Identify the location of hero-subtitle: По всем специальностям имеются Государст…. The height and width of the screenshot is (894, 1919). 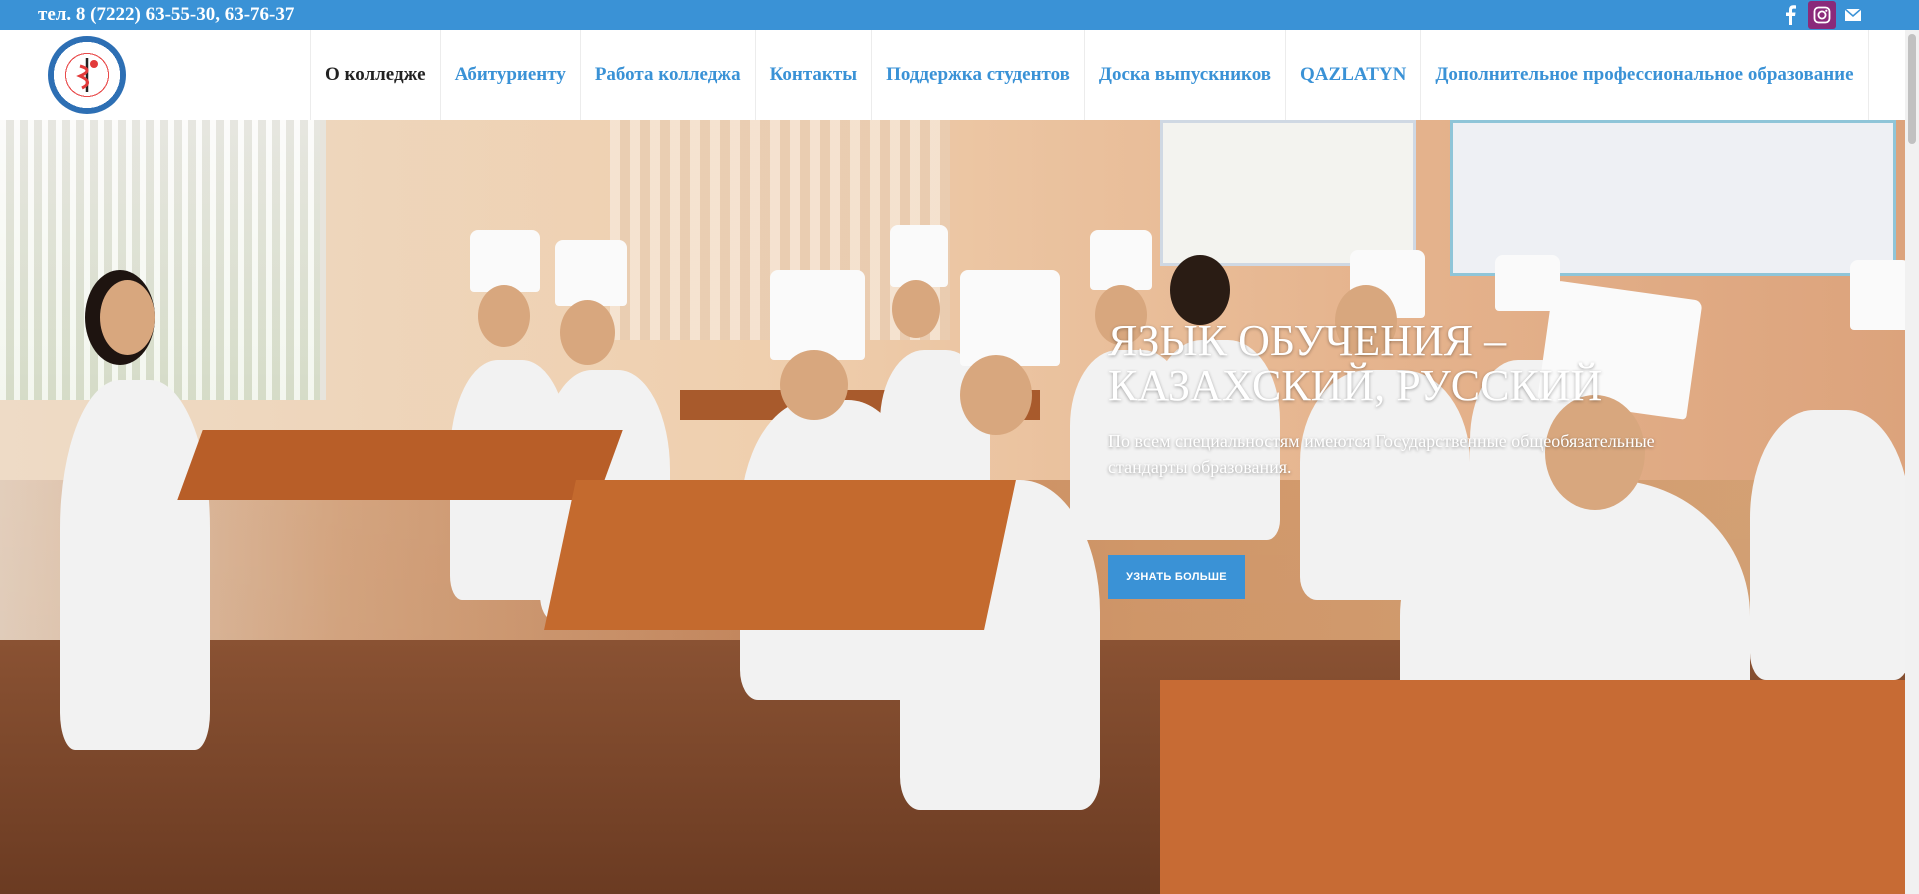
(1381, 454).